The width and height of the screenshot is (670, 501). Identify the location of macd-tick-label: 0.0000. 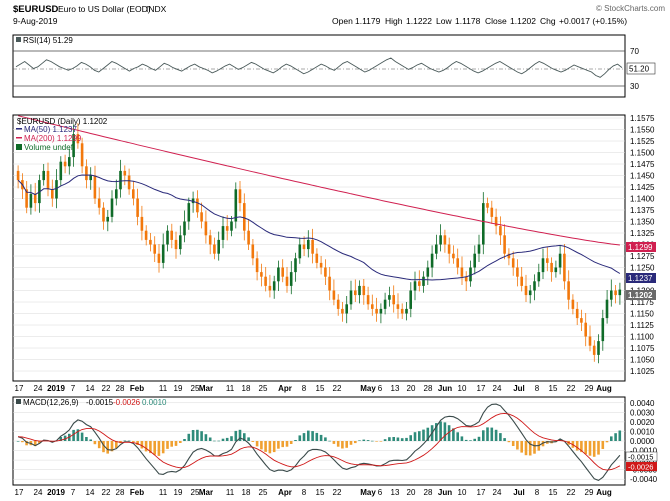
(642, 441).